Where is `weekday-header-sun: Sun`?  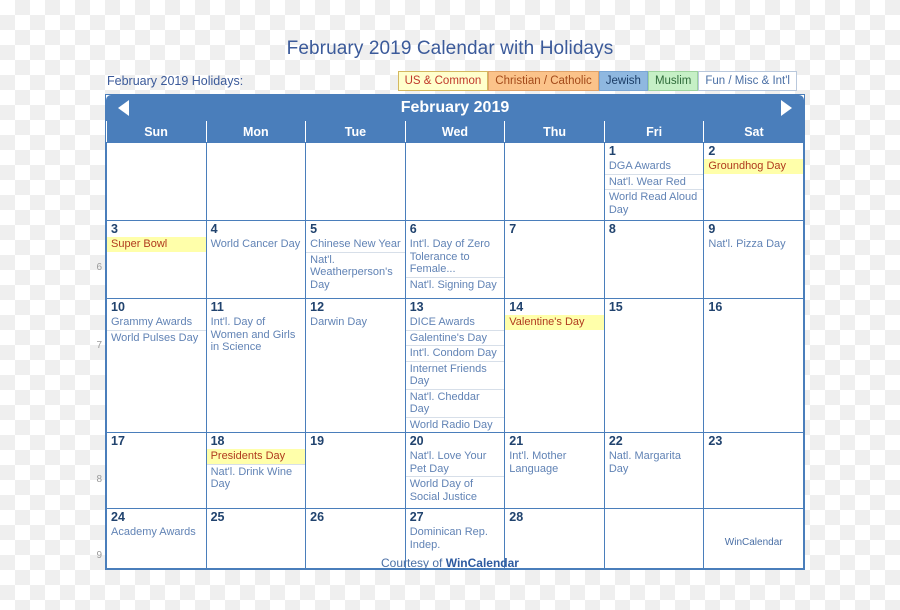 weekday-header-sun: Sun is located at coordinates (156, 132).